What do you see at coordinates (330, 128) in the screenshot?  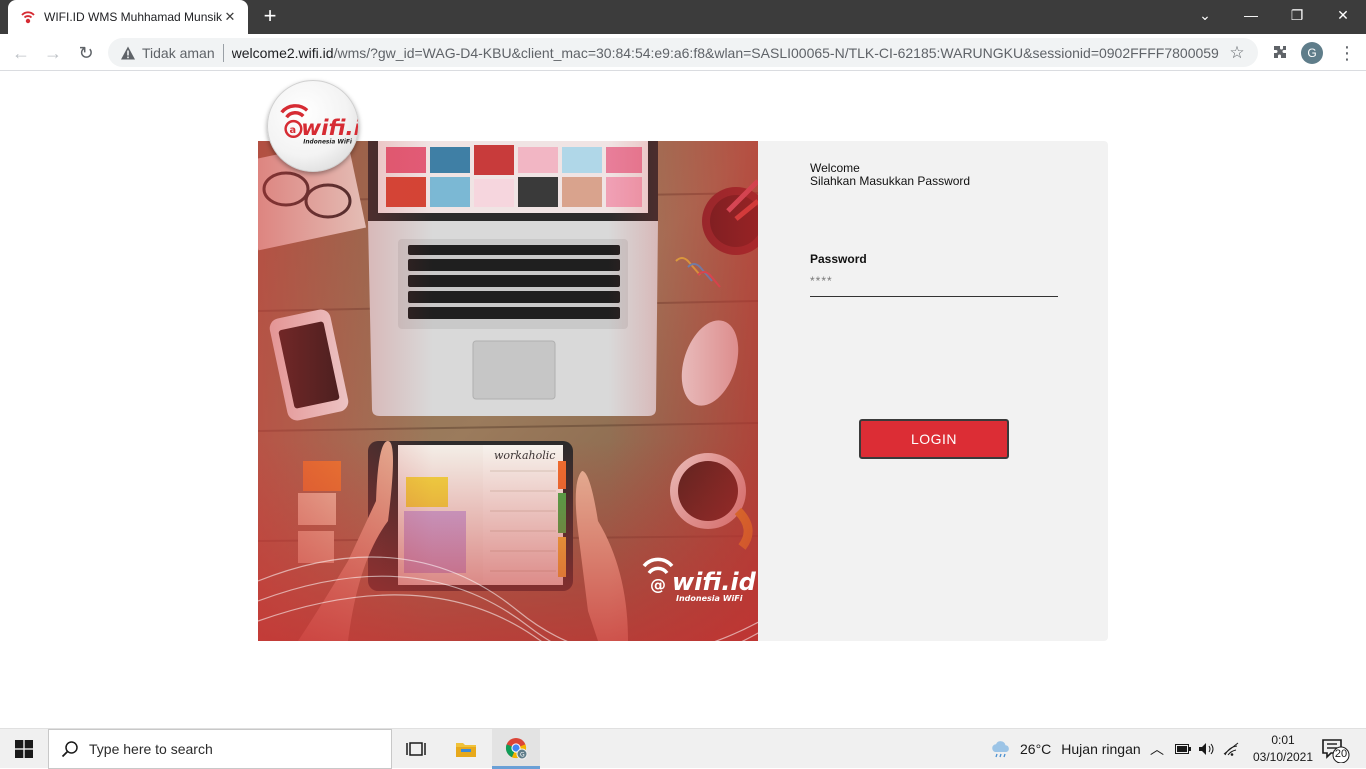 I see `logo-text: wifi.id` at bounding box center [330, 128].